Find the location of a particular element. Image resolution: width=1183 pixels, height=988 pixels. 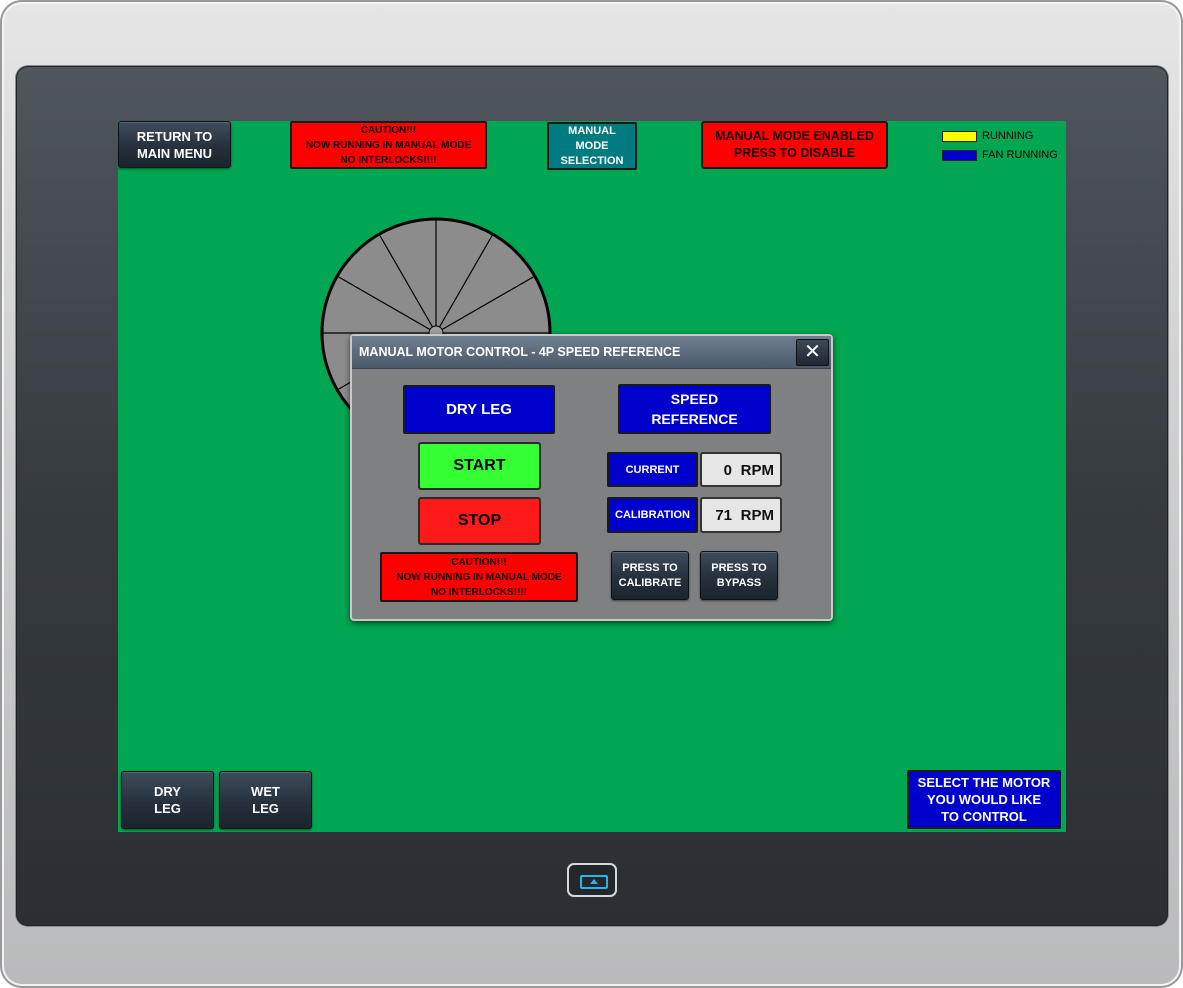

speed-reference-line1: SPEED is located at coordinates (694, 399).